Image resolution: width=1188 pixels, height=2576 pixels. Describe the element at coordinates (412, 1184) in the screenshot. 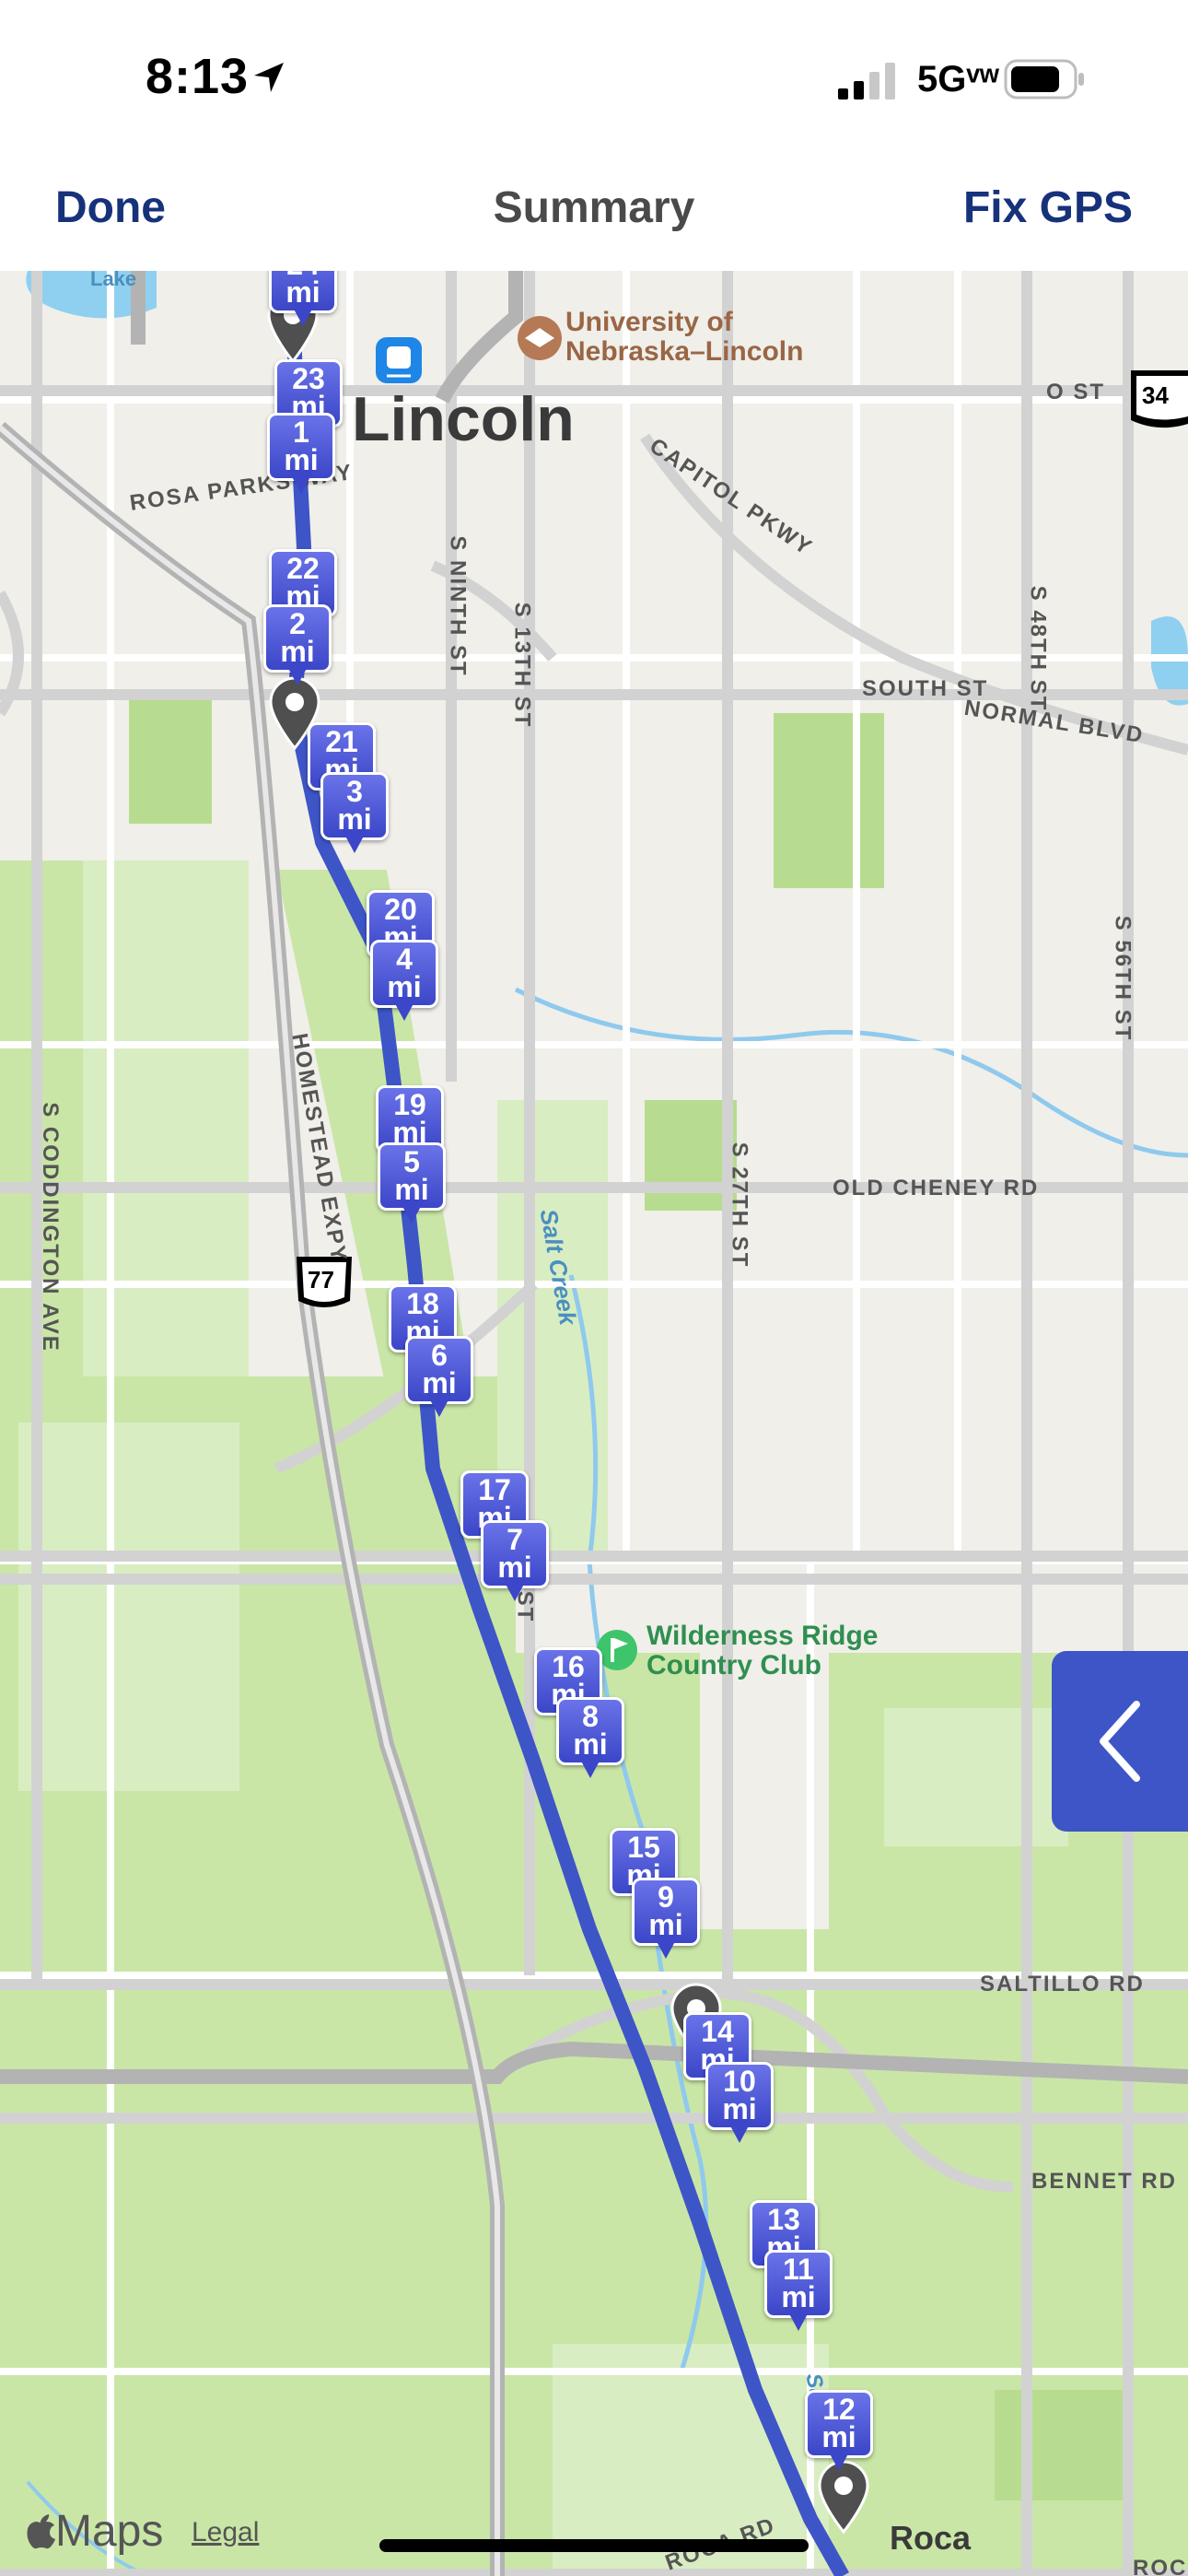

I see `mile-marker: 5 mi` at that location.